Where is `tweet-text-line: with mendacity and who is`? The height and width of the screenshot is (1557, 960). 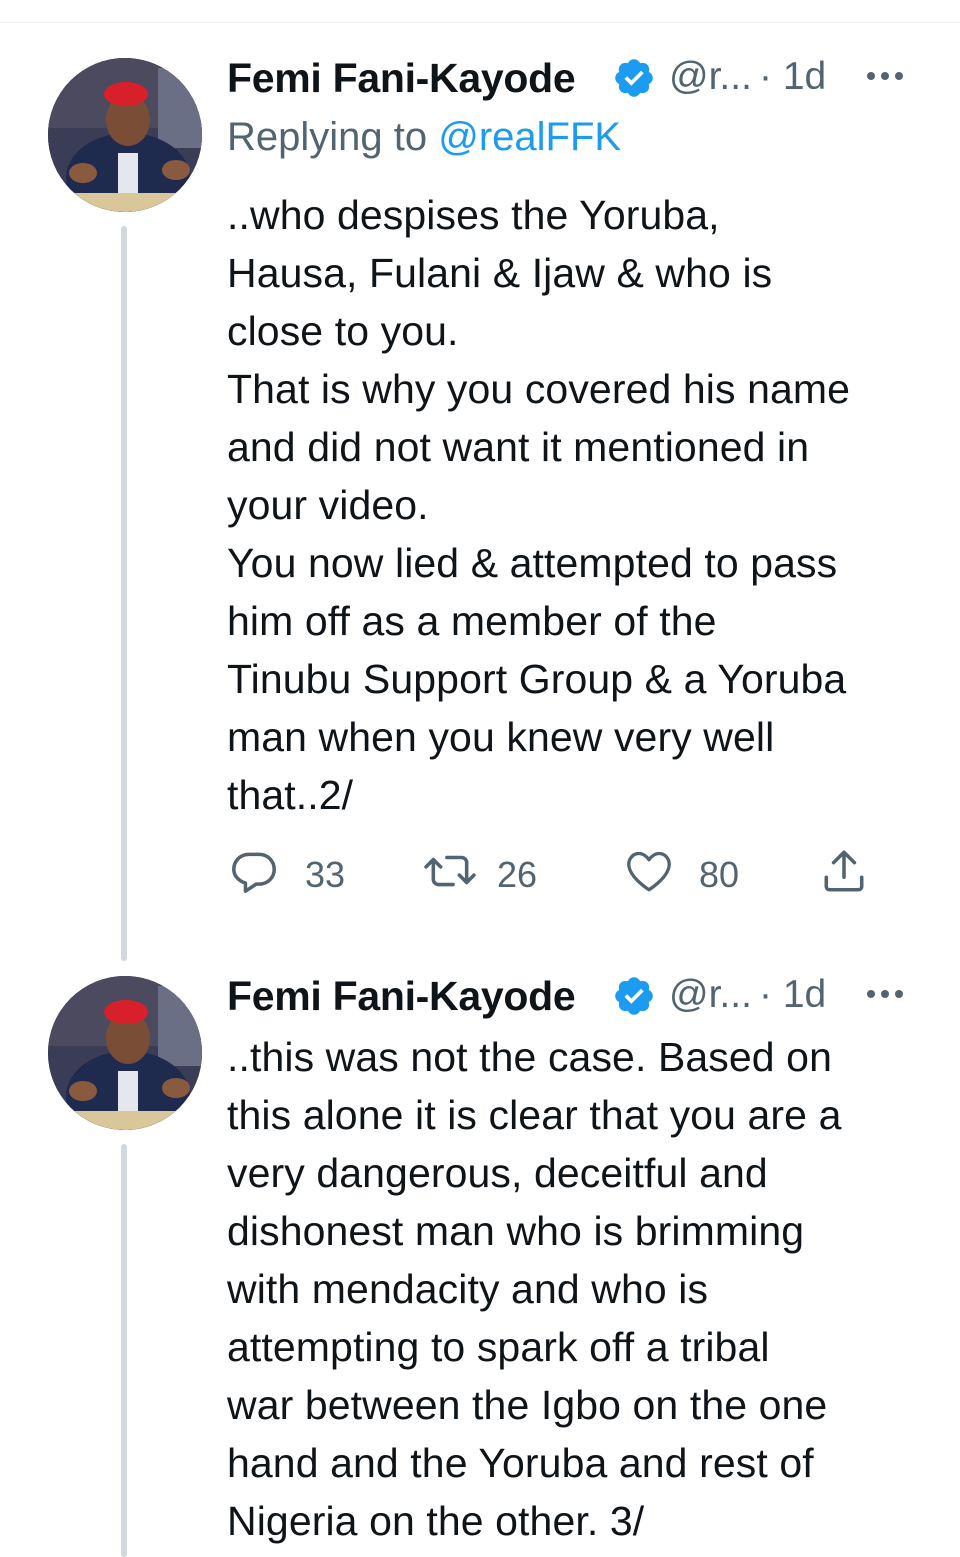
tweet-text-line: with mendacity and who is is located at coordinates (468, 1289).